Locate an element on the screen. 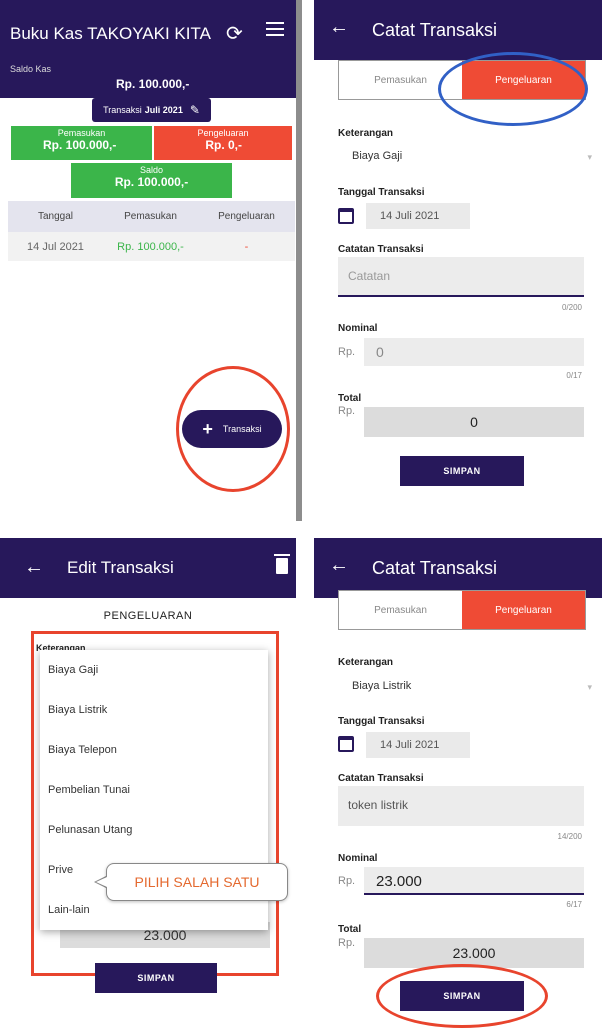 This screenshot has width=602, height=1031. keterangan-select: Biaya Listrik is located at coordinates (381, 686).